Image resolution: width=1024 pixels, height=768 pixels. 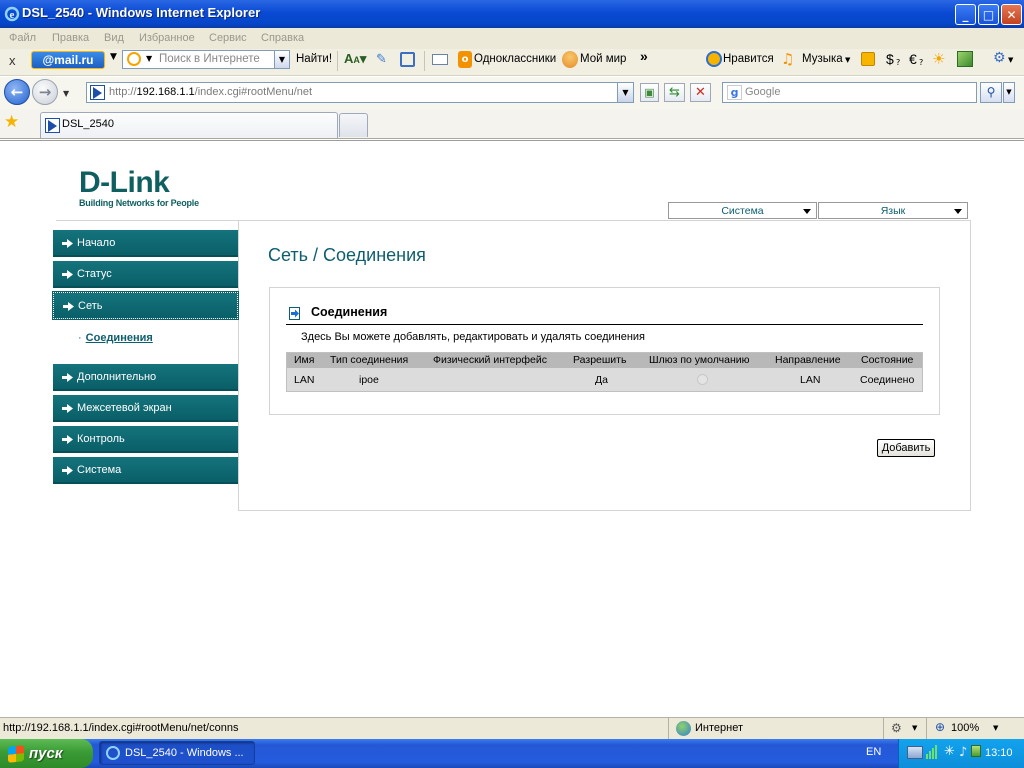 I want to click on back-button: ←, so click(x=17, y=92).